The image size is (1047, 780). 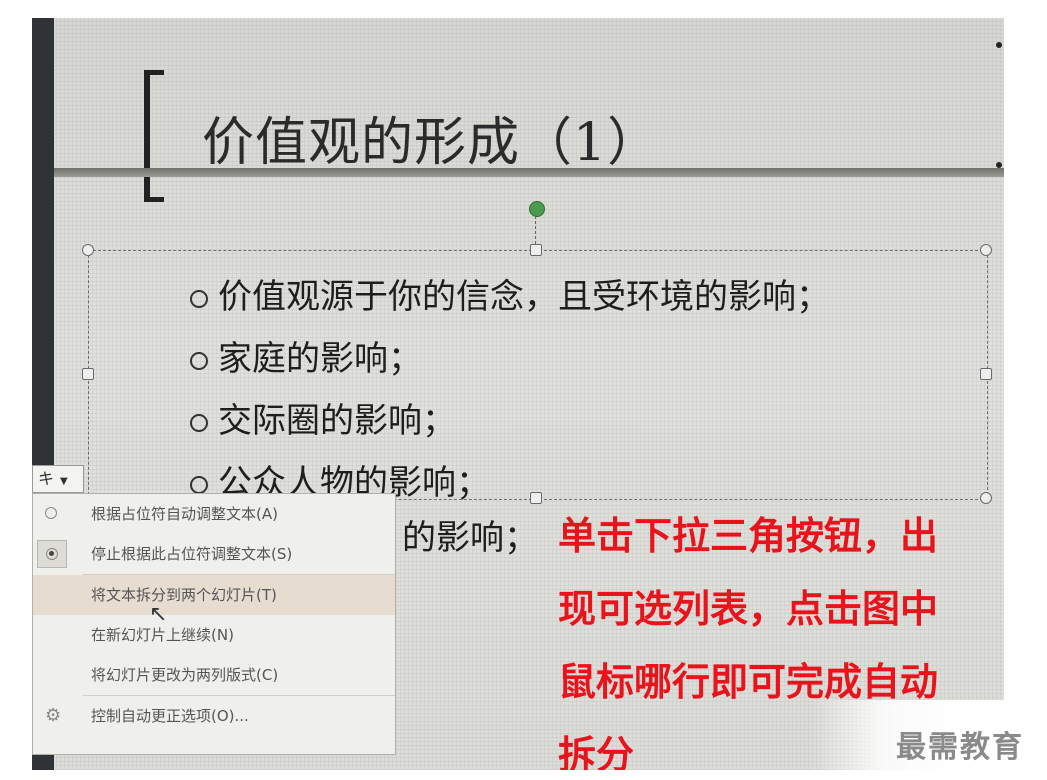 I want to click on autocorrect-gear-icon: ⚙, so click(x=53, y=715).